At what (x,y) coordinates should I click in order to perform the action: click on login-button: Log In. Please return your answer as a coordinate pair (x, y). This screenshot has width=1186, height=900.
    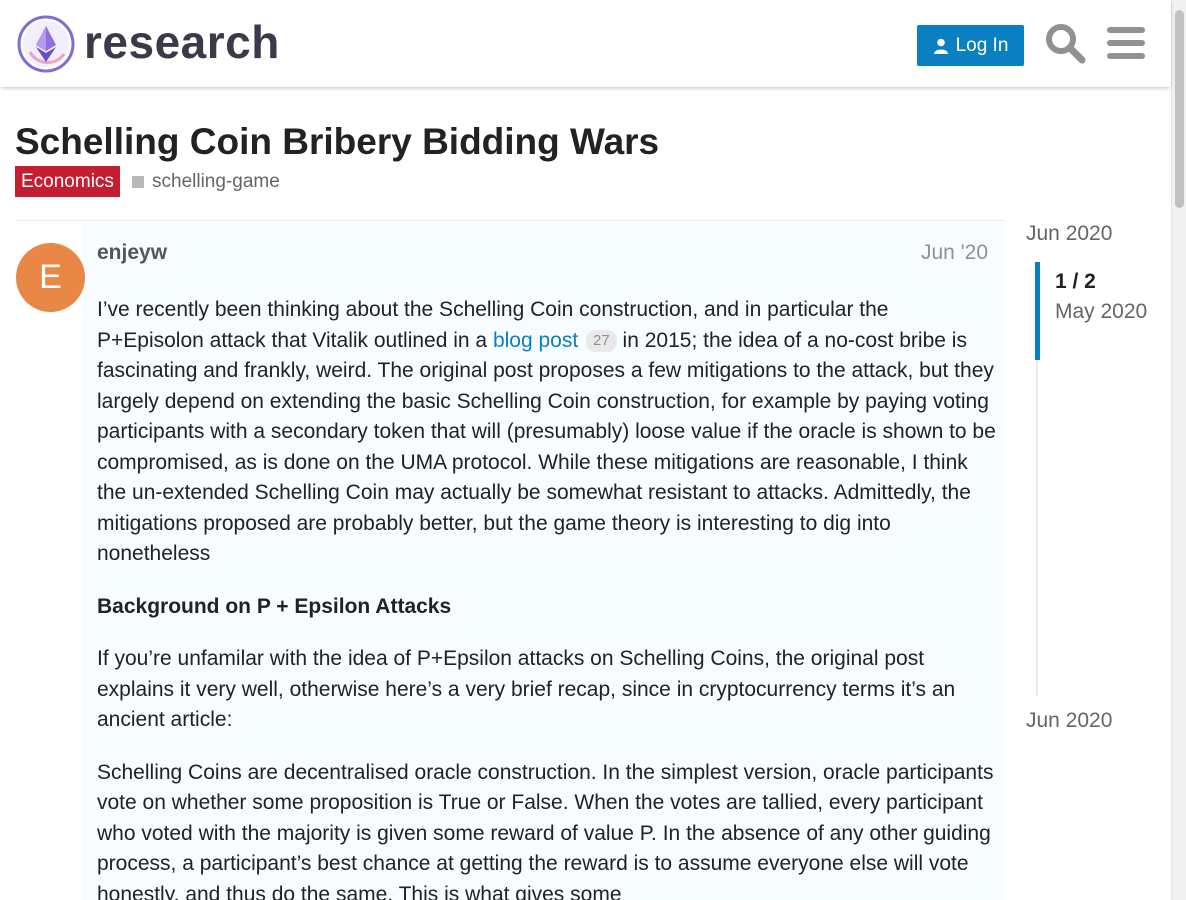
    Looking at the image, I should click on (970, 45).